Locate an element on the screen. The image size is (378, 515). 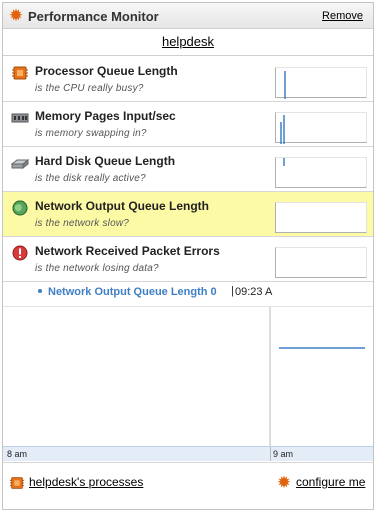
graph-legend: Network Output Queue Length 0 | 09:23 A is located at coordinates (188, 293).